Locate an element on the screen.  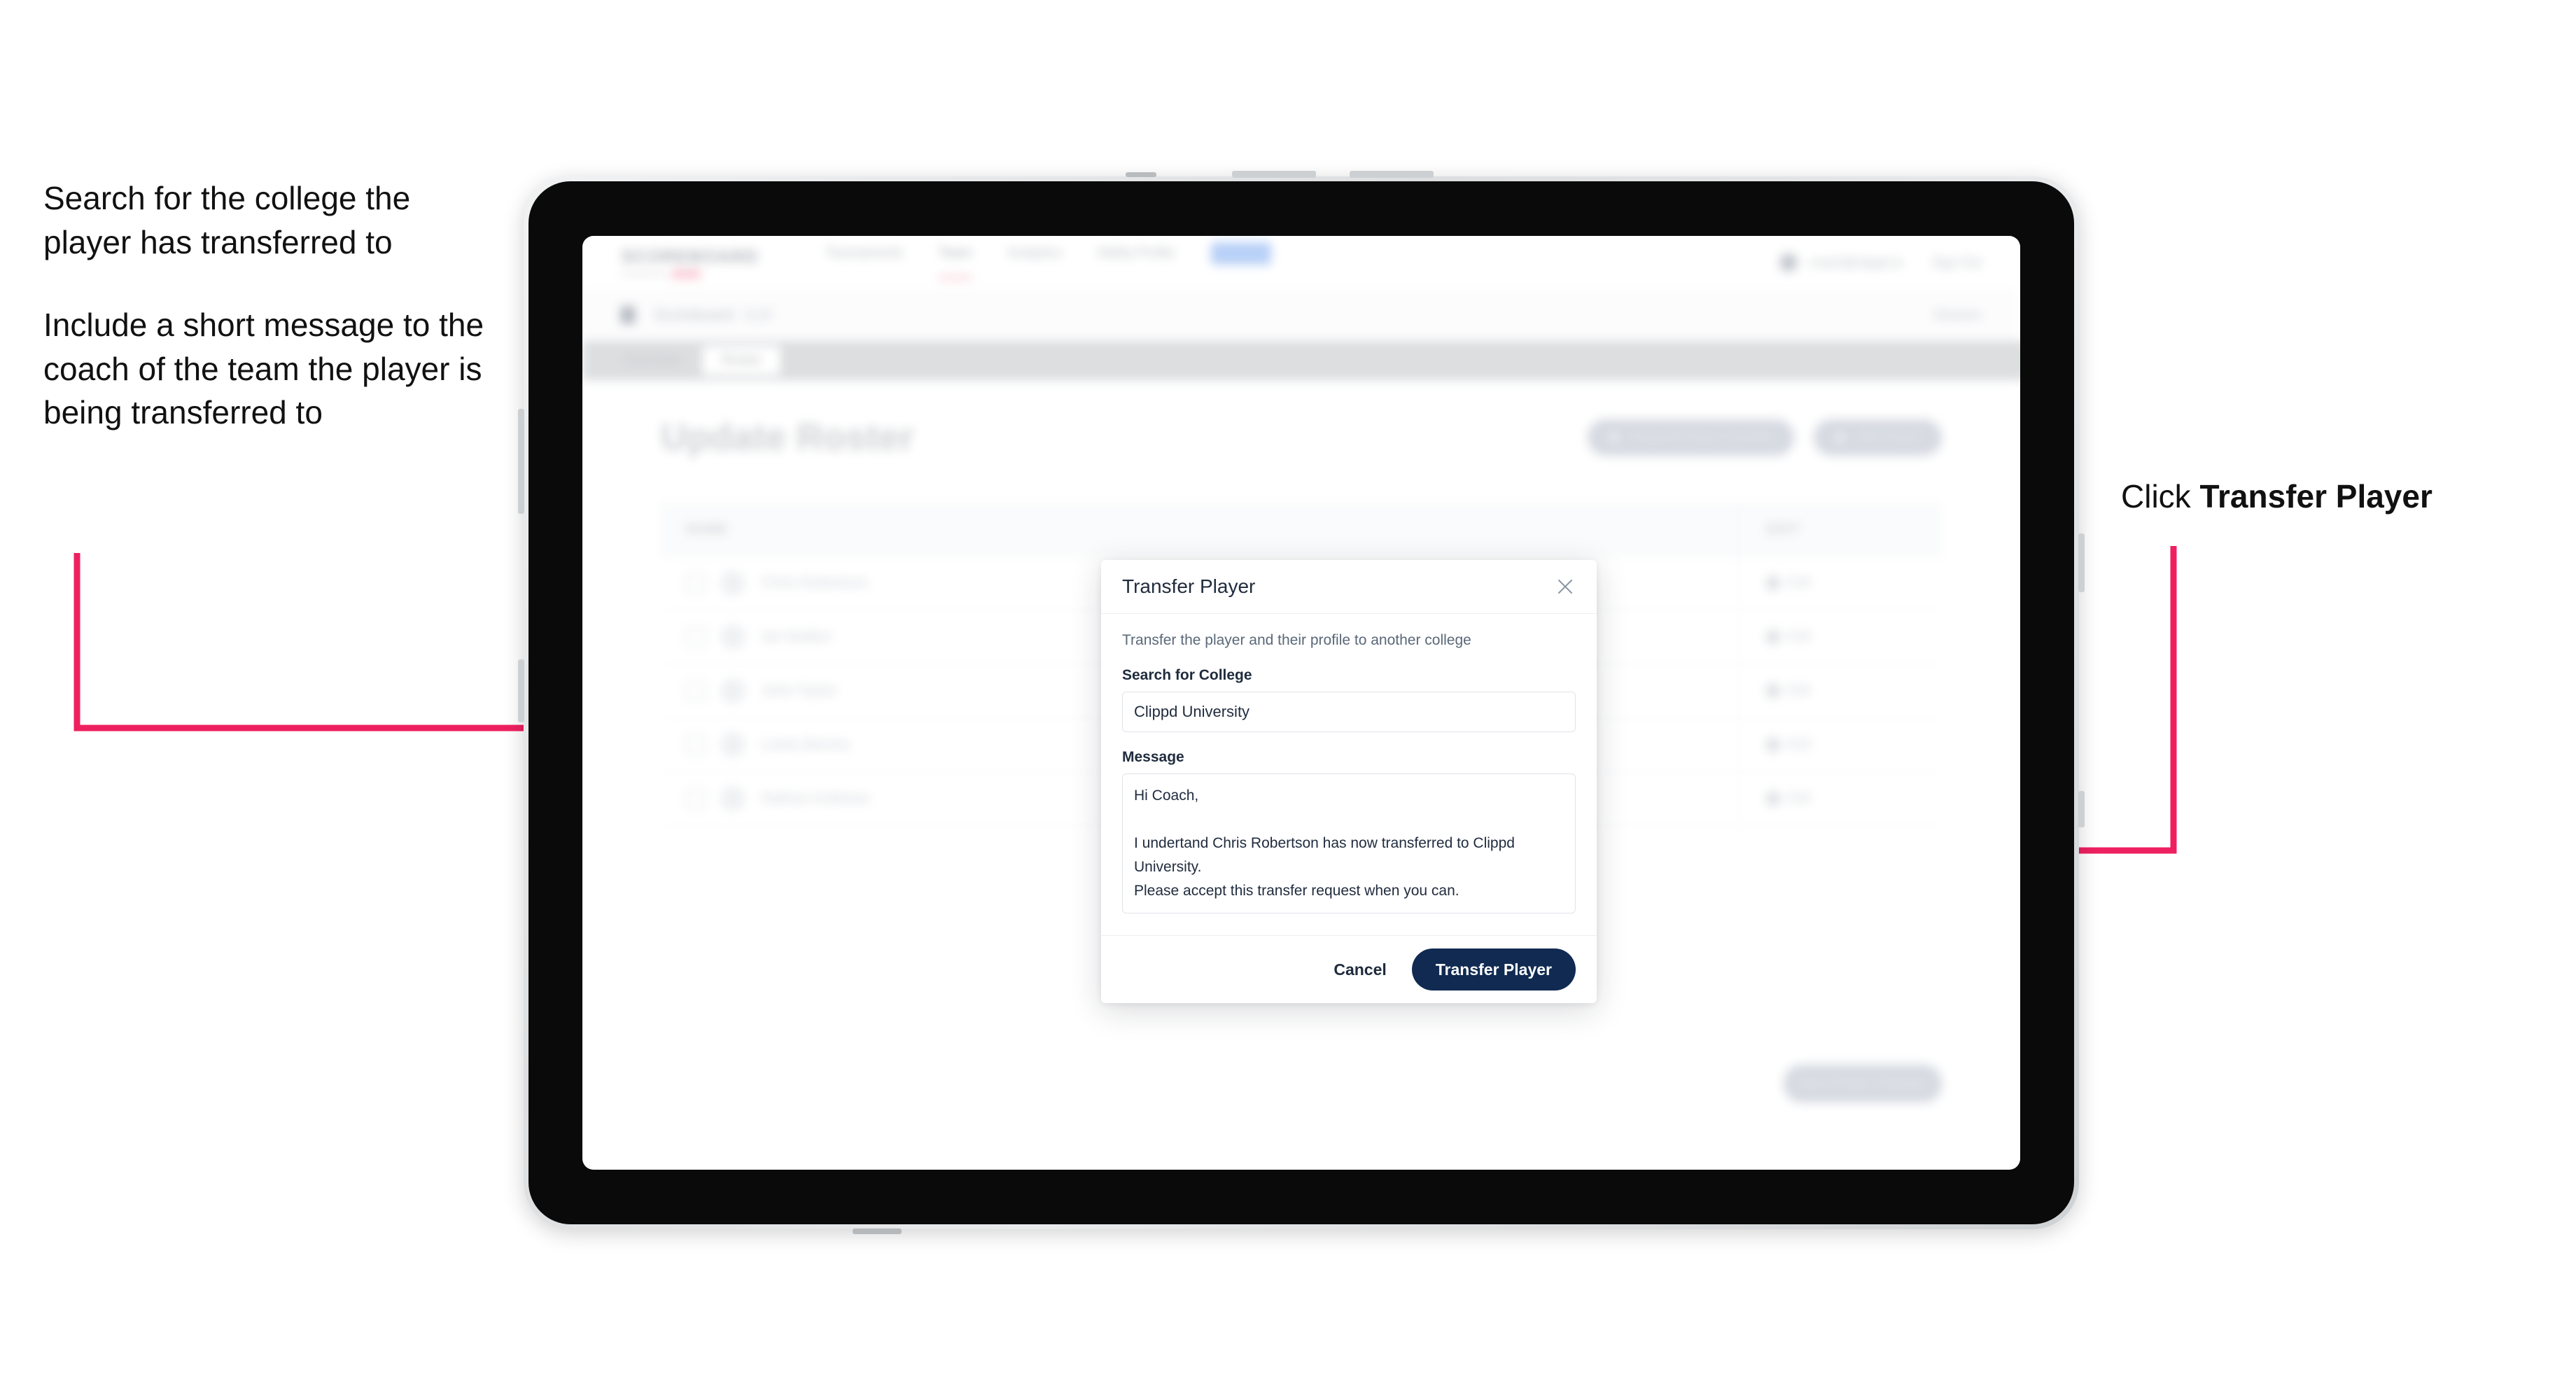
volume-up-button is located at coordinates (1274, 174).